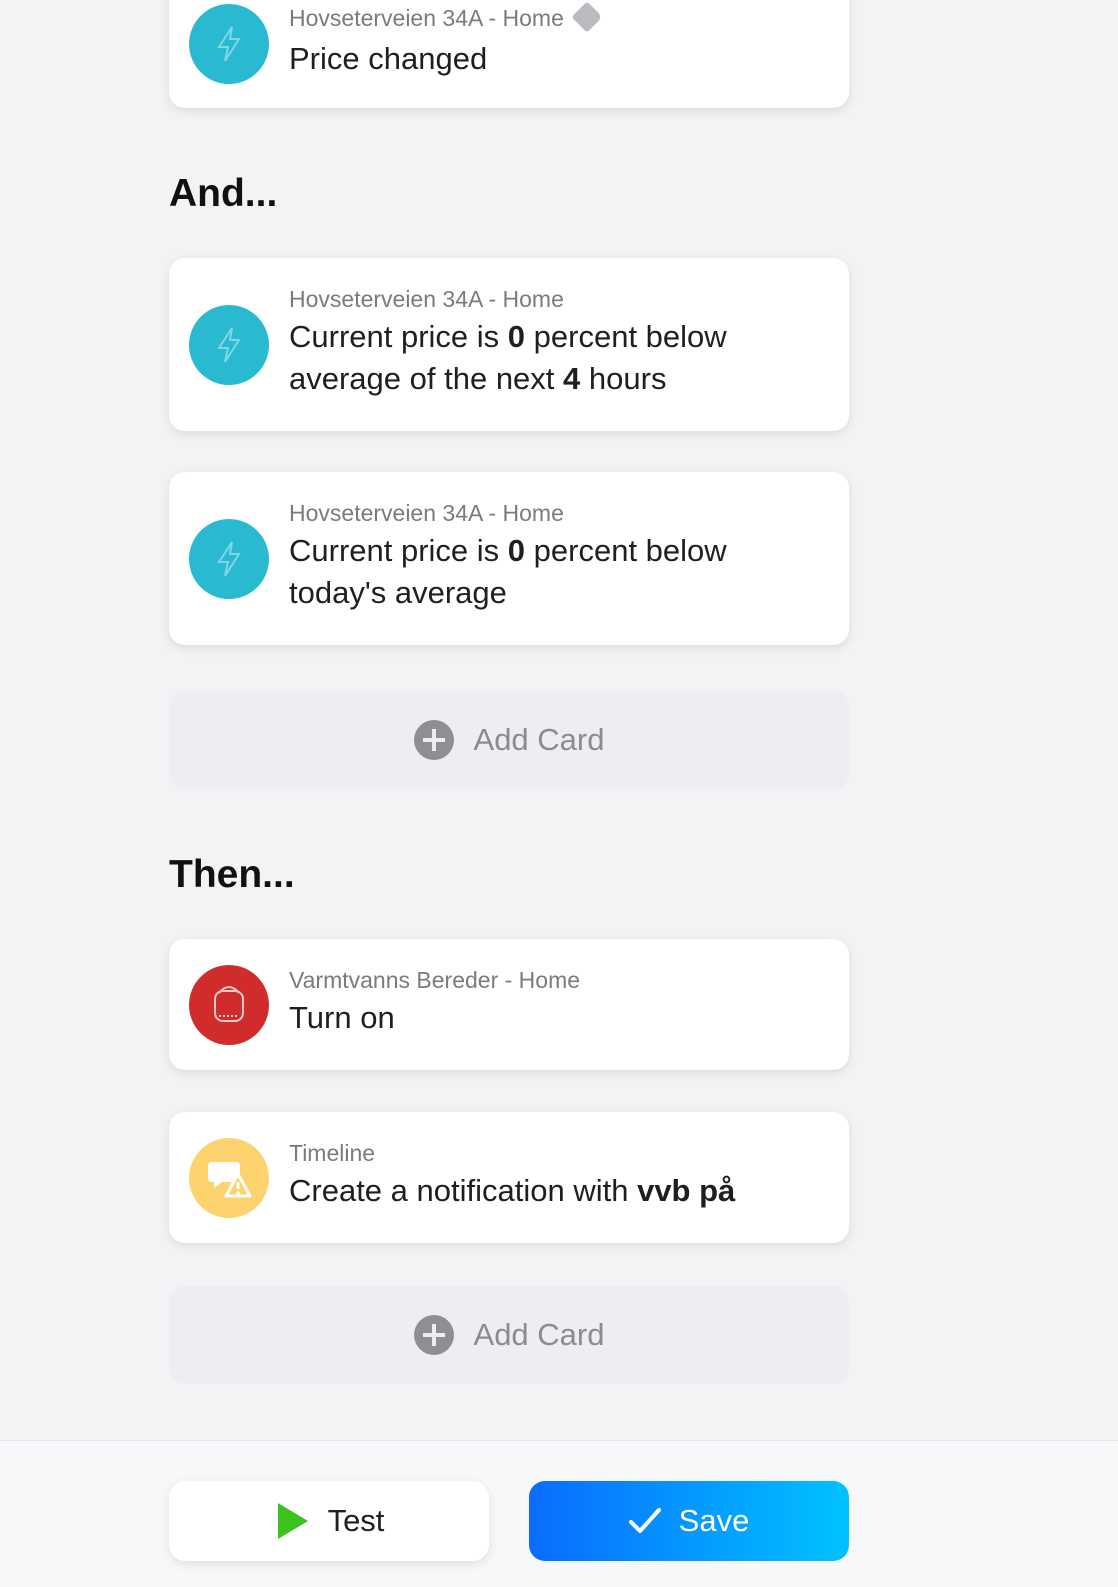  What do you see at coordinates (463, 1190) in the screenshot?
I see `title-text: Create a notification with` at bounding box center [463, 1190].